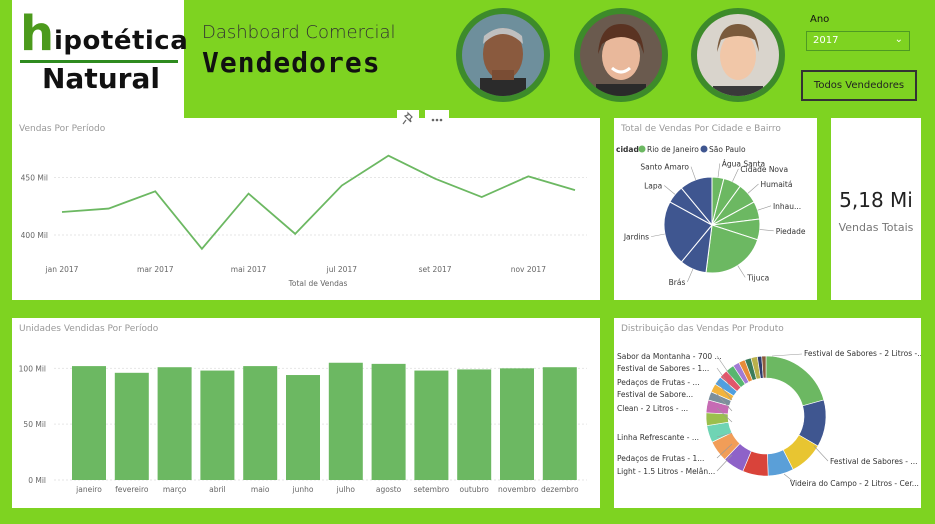 The height and width of the screenshot is (524, 935). Describe the element at coordinates (37, 480) in the screenshot. I see `y-tick-label: 0 Mil` at that location.